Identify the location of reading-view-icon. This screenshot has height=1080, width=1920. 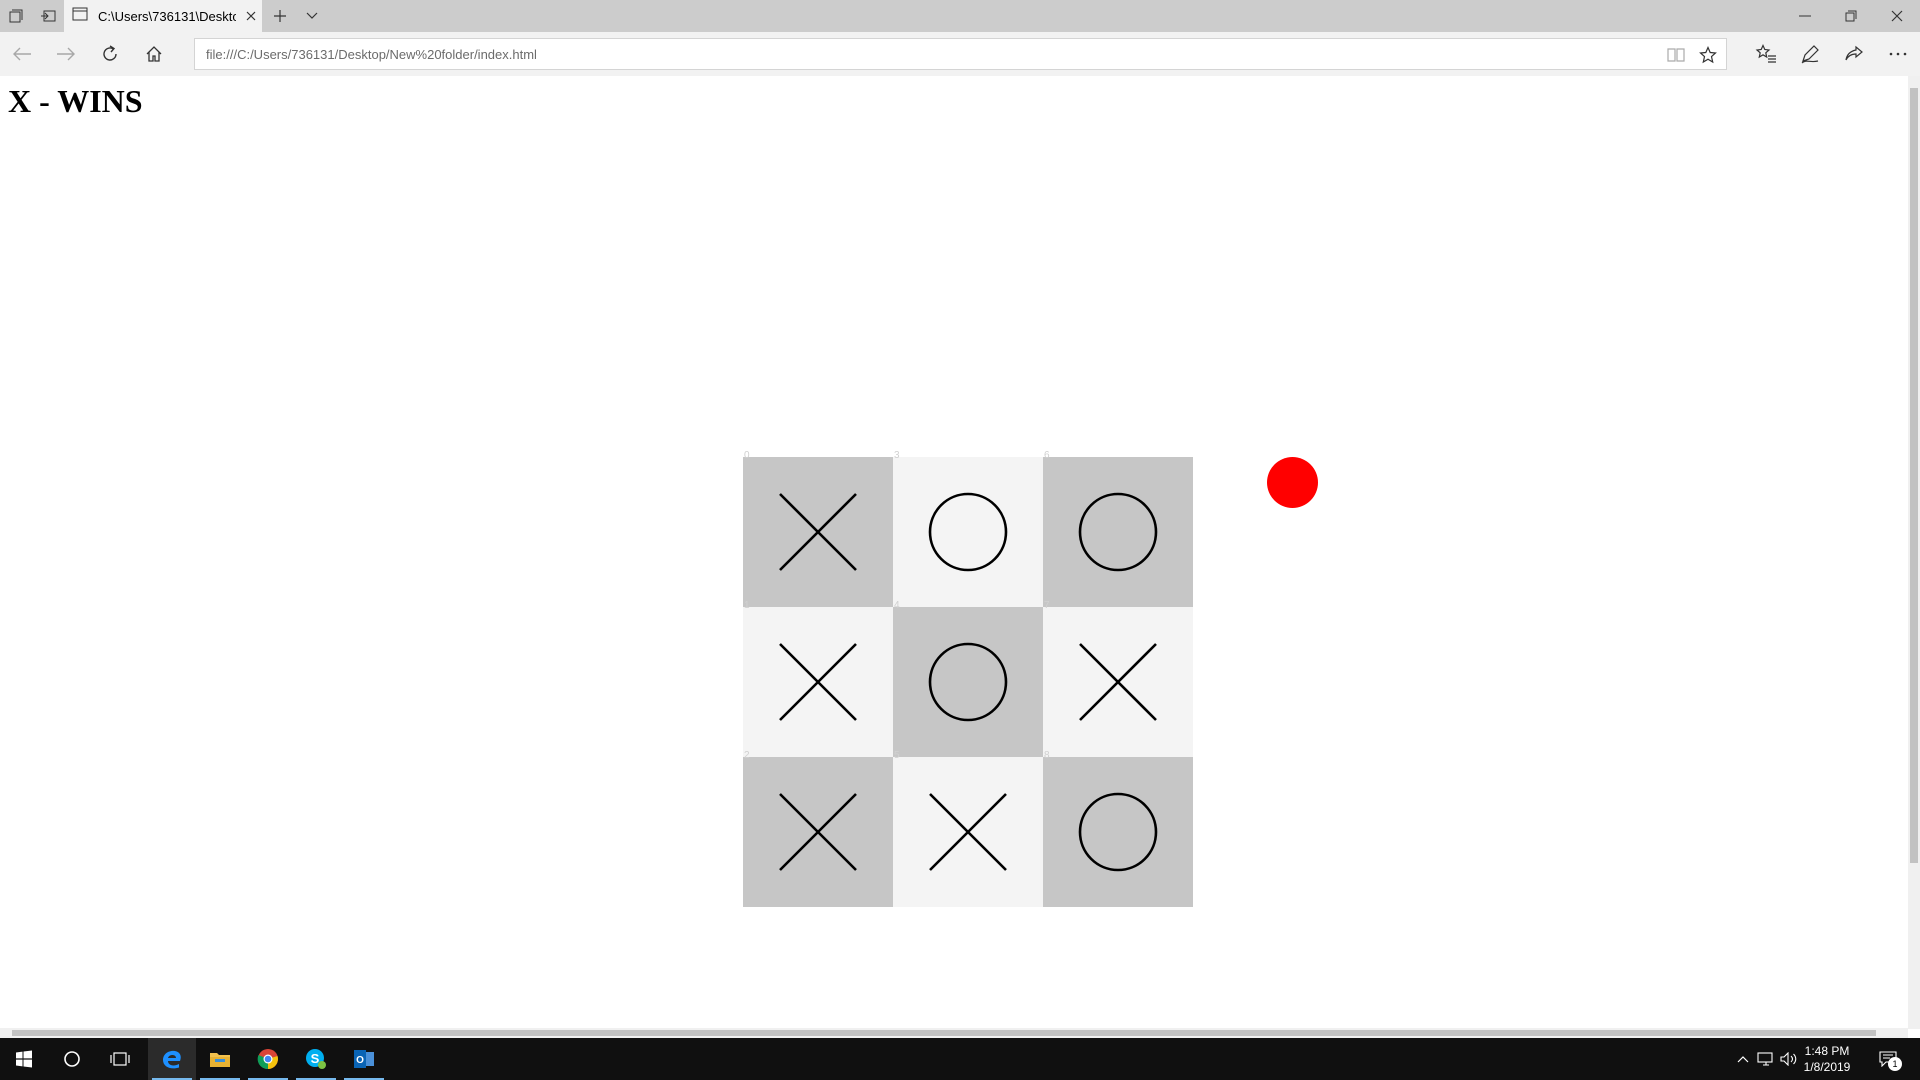
(1676, 55).